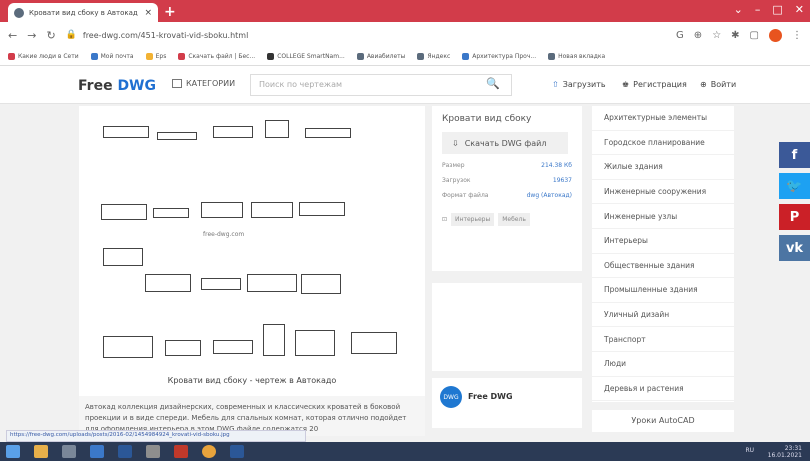  I want to click on format-label: Формат файла, so click(465, 195).